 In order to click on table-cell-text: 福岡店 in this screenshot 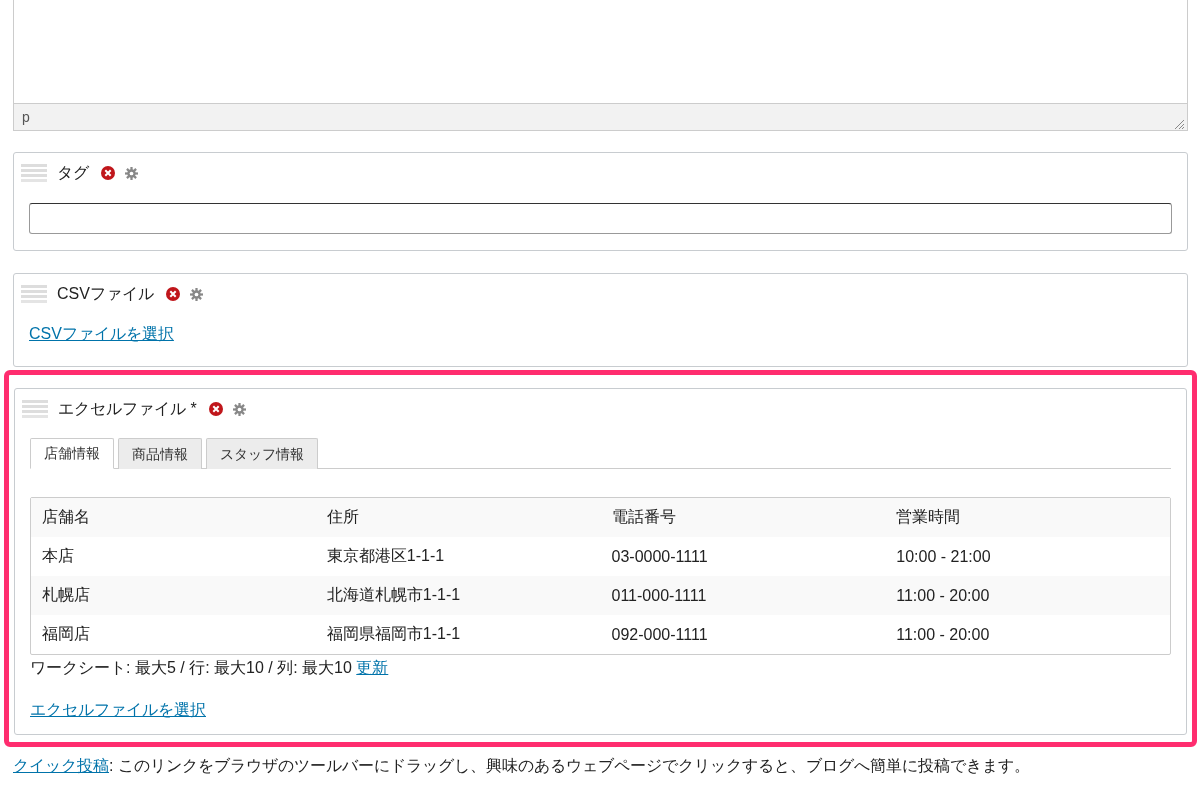, I will do `click(66, 634)`.